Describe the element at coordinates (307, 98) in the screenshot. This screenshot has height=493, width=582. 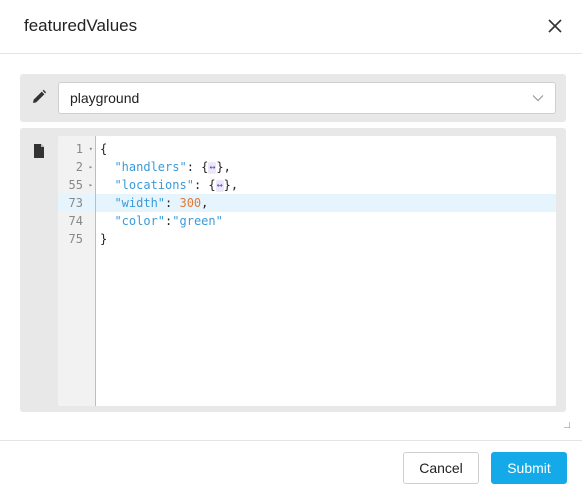
I see `preset-select: playground` at that location.